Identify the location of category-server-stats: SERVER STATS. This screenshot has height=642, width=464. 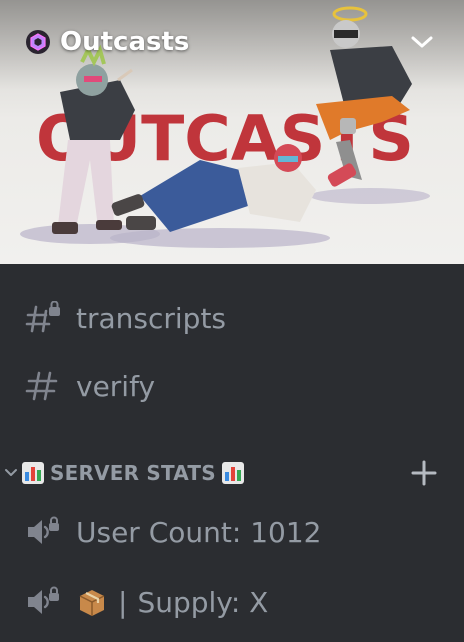
(224, 473).